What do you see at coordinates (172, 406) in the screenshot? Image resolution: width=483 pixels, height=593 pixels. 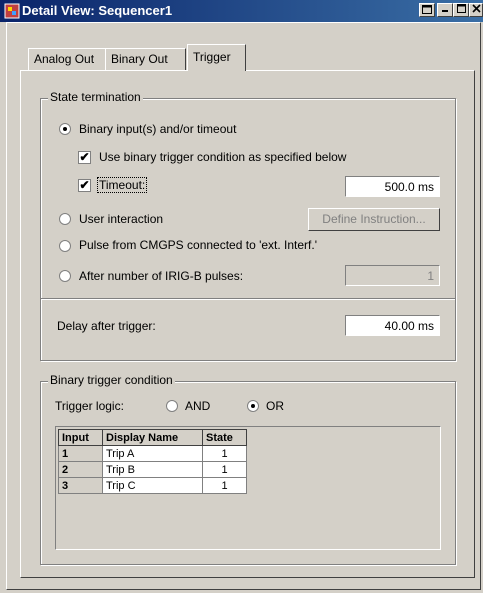 I see `and-radio` at bounding box center [172, 406].